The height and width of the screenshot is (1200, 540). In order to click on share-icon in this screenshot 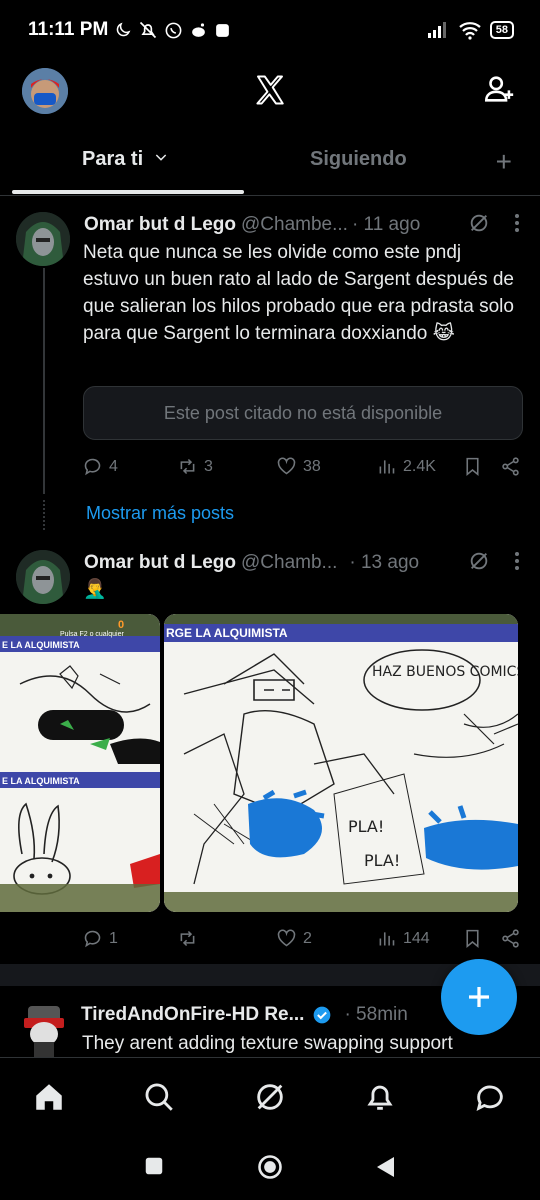, I will do `click(510, 938)`.